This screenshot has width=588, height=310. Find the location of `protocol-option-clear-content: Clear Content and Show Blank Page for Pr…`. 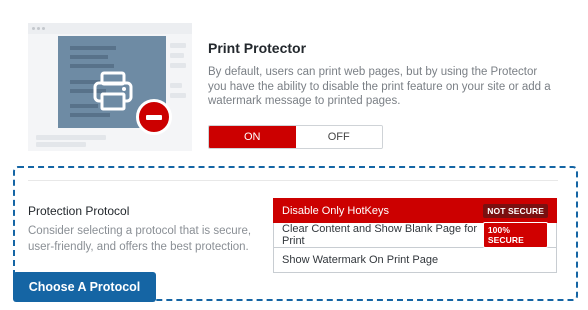

protocol-option-clear-content: Clear Content and Show Blank Page for Pr… is located at coordinates (415, 235).